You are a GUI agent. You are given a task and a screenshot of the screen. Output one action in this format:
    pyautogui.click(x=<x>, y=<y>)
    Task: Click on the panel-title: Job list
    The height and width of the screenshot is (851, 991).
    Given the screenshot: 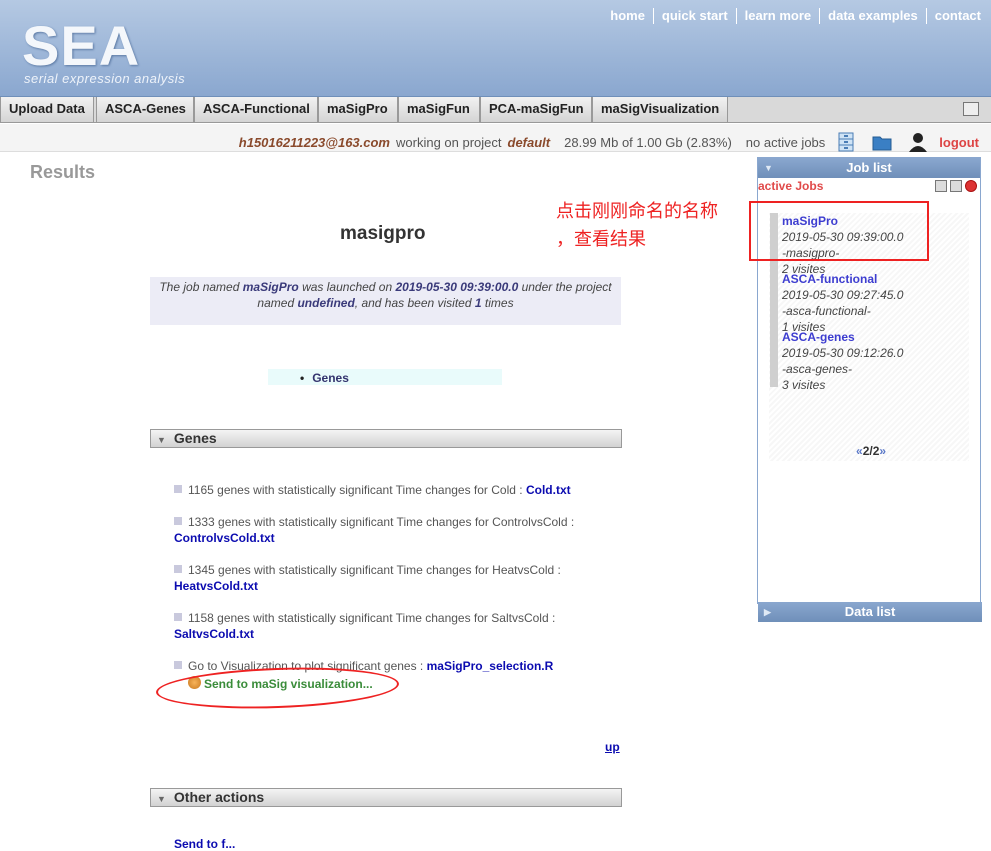 What is the action you would take?
    pyautogui.click(x=869, y=167)
    